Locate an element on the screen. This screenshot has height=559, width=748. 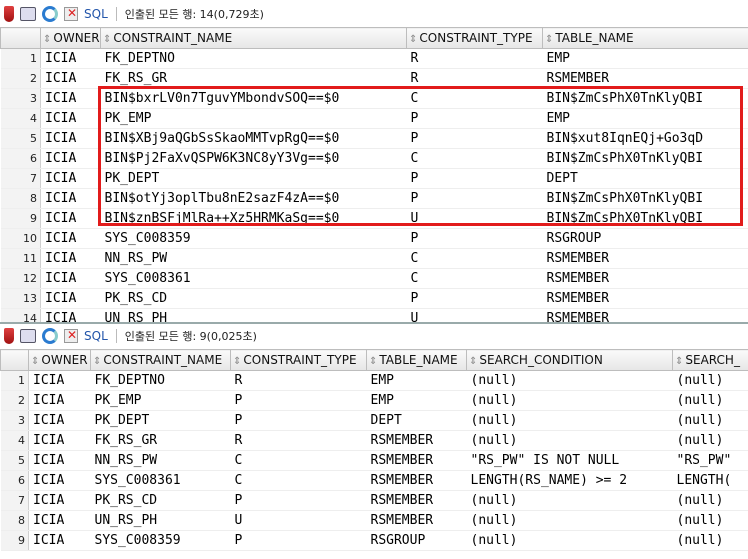
cell-cname: PK_RS_CD is located at coordinates (253, 298).